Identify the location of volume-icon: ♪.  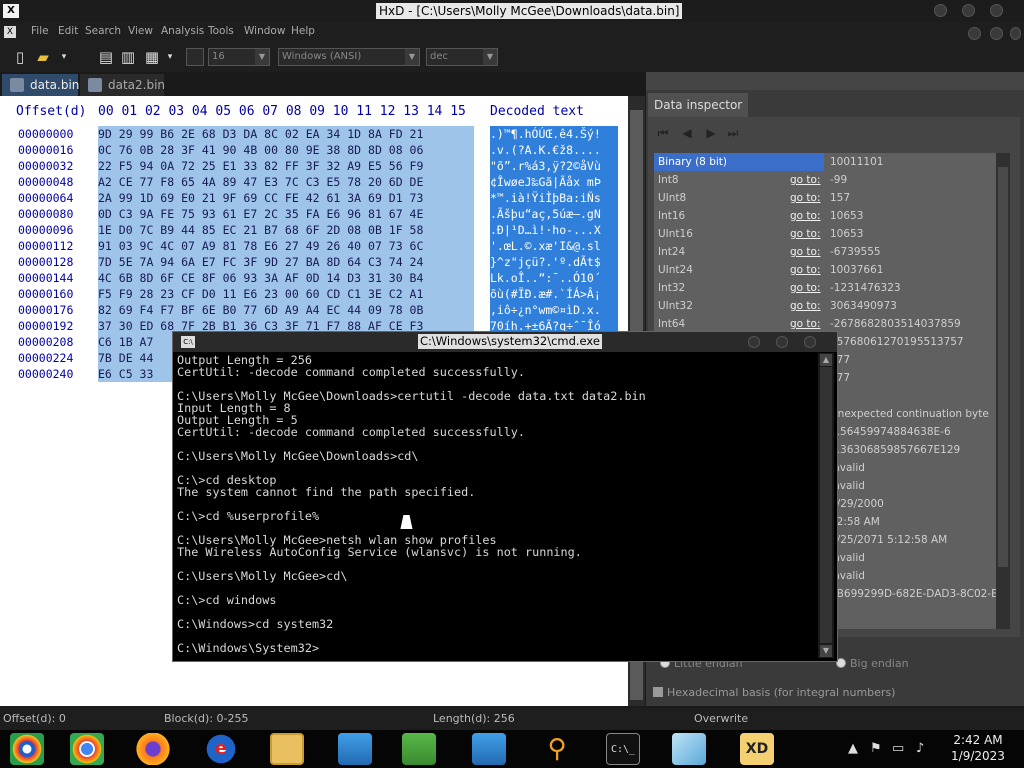
(920, 748).